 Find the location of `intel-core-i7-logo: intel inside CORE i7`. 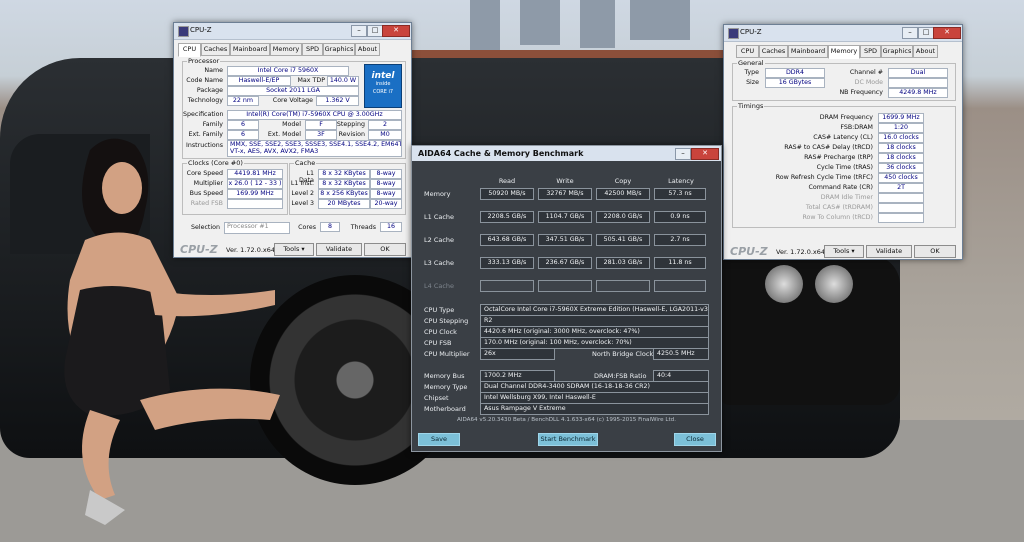

intel-core-i7-logo: intel inside CORE i7 is located at coordinates (383, 86).